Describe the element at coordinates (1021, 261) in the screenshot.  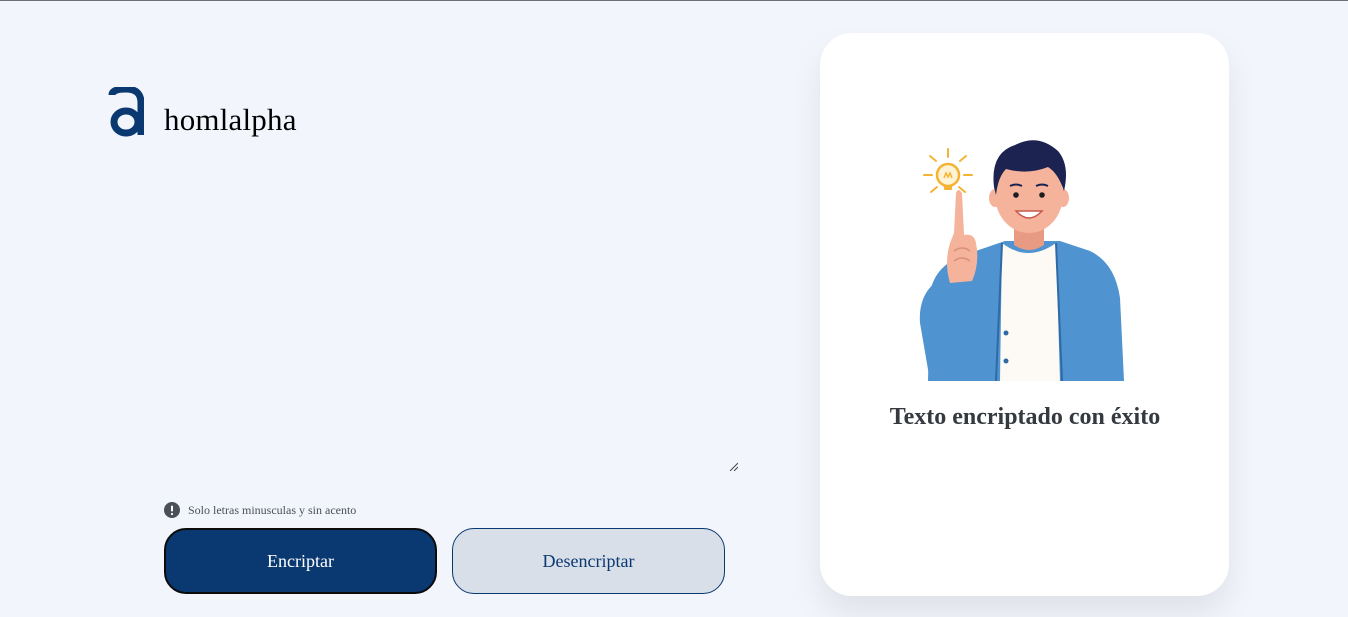
I see `man-with-lightbulb-illustration` at that location.